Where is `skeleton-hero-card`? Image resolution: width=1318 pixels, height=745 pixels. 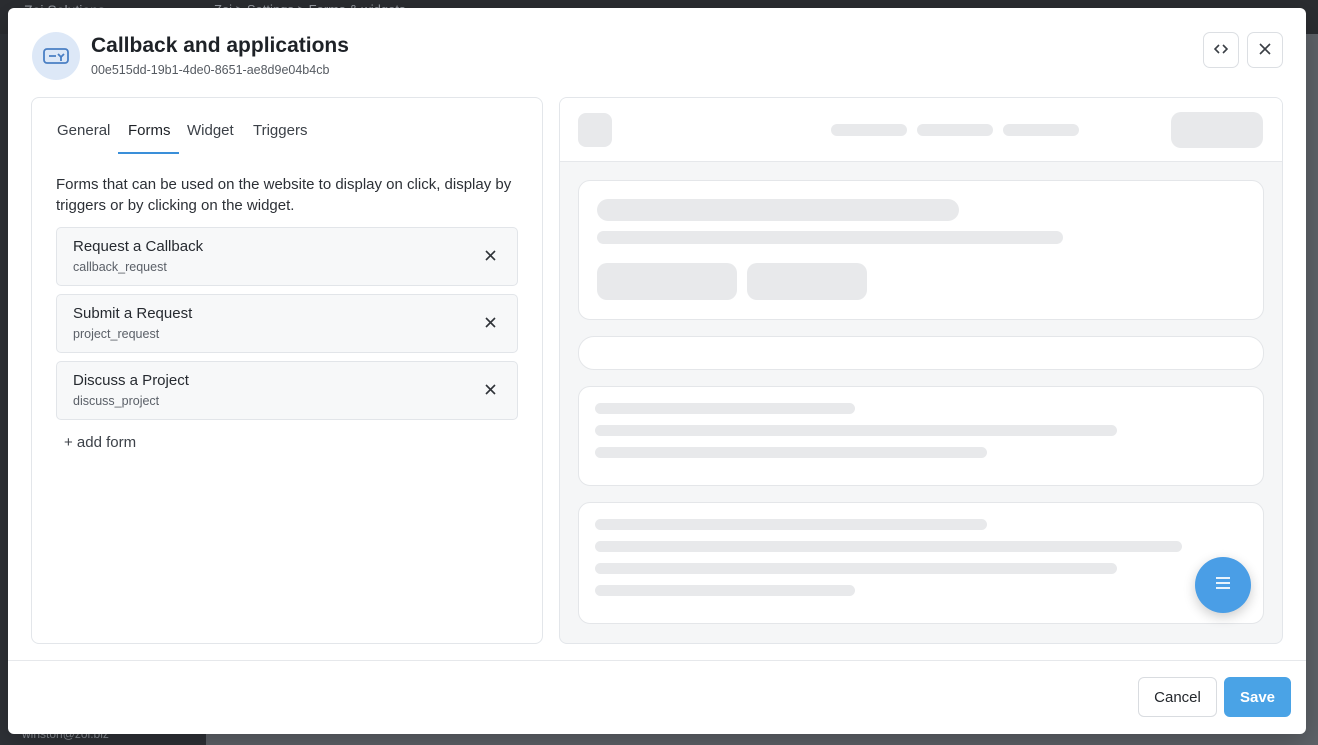
skeleton-hero-card is located at coordinates (921, 250).